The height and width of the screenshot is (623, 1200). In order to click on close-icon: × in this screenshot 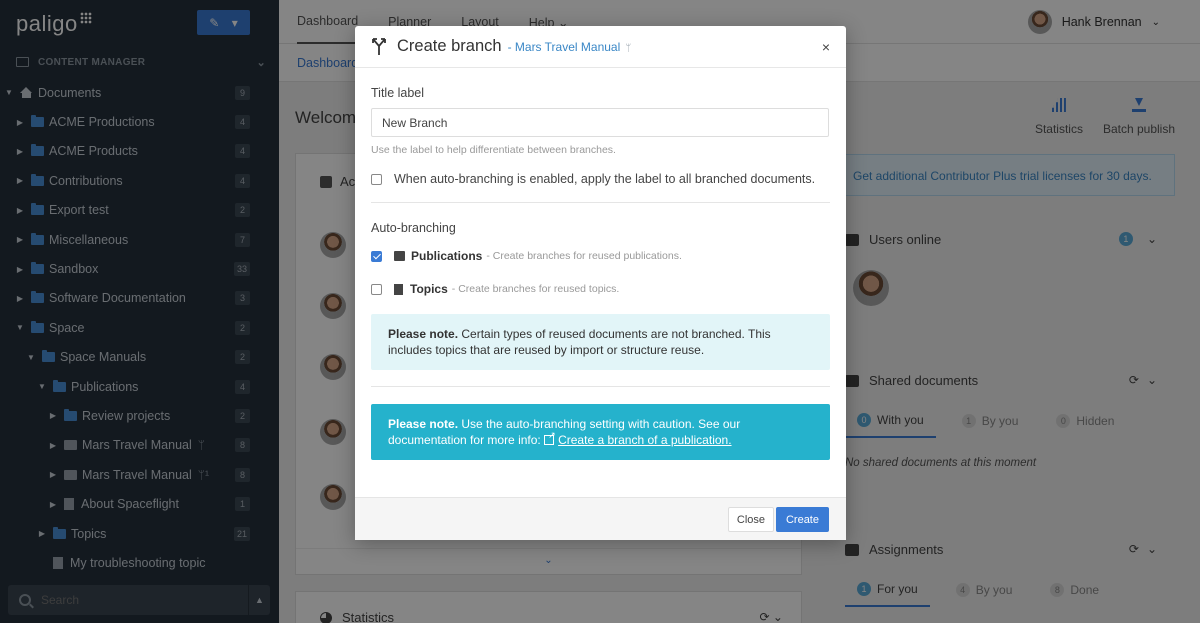, I will do `click(826, 47)`.